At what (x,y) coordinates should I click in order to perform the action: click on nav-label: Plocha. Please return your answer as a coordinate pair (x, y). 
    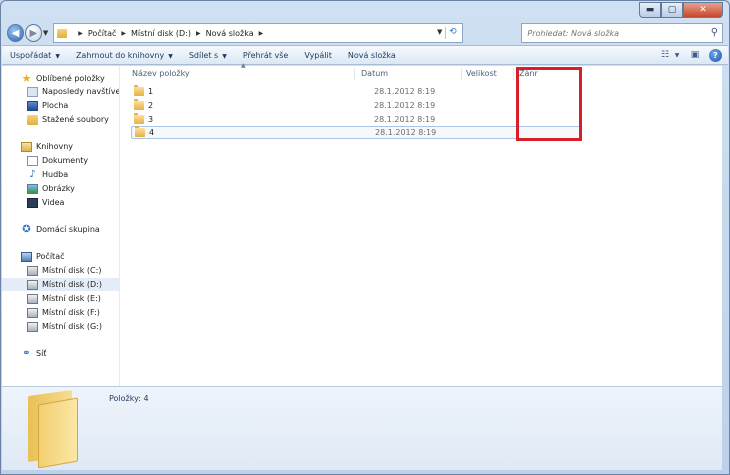
    Looking at the image, I should click on (55, 105).